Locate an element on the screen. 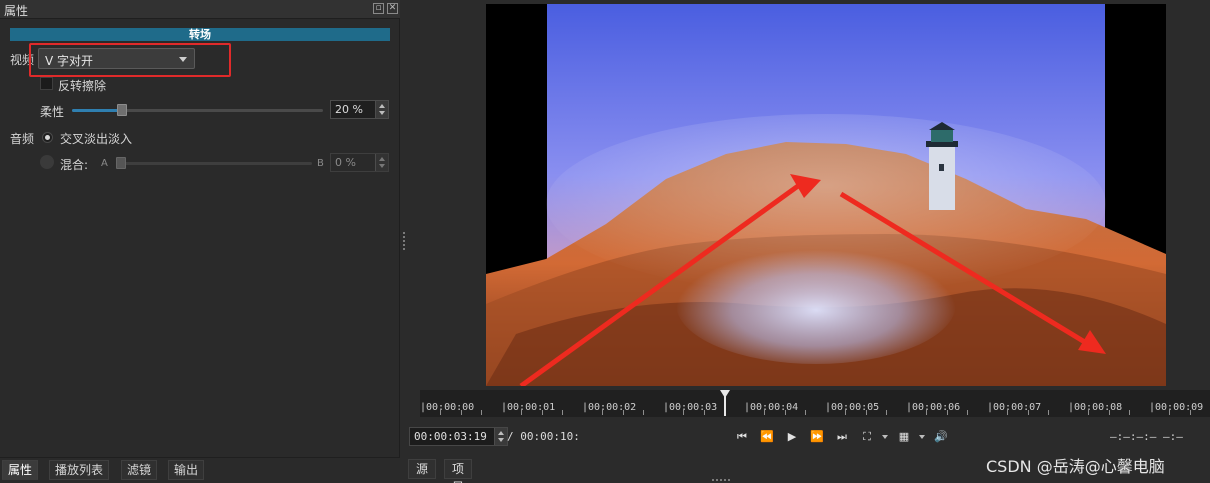  radio-selected-dot is located at coordinates (47, 137).